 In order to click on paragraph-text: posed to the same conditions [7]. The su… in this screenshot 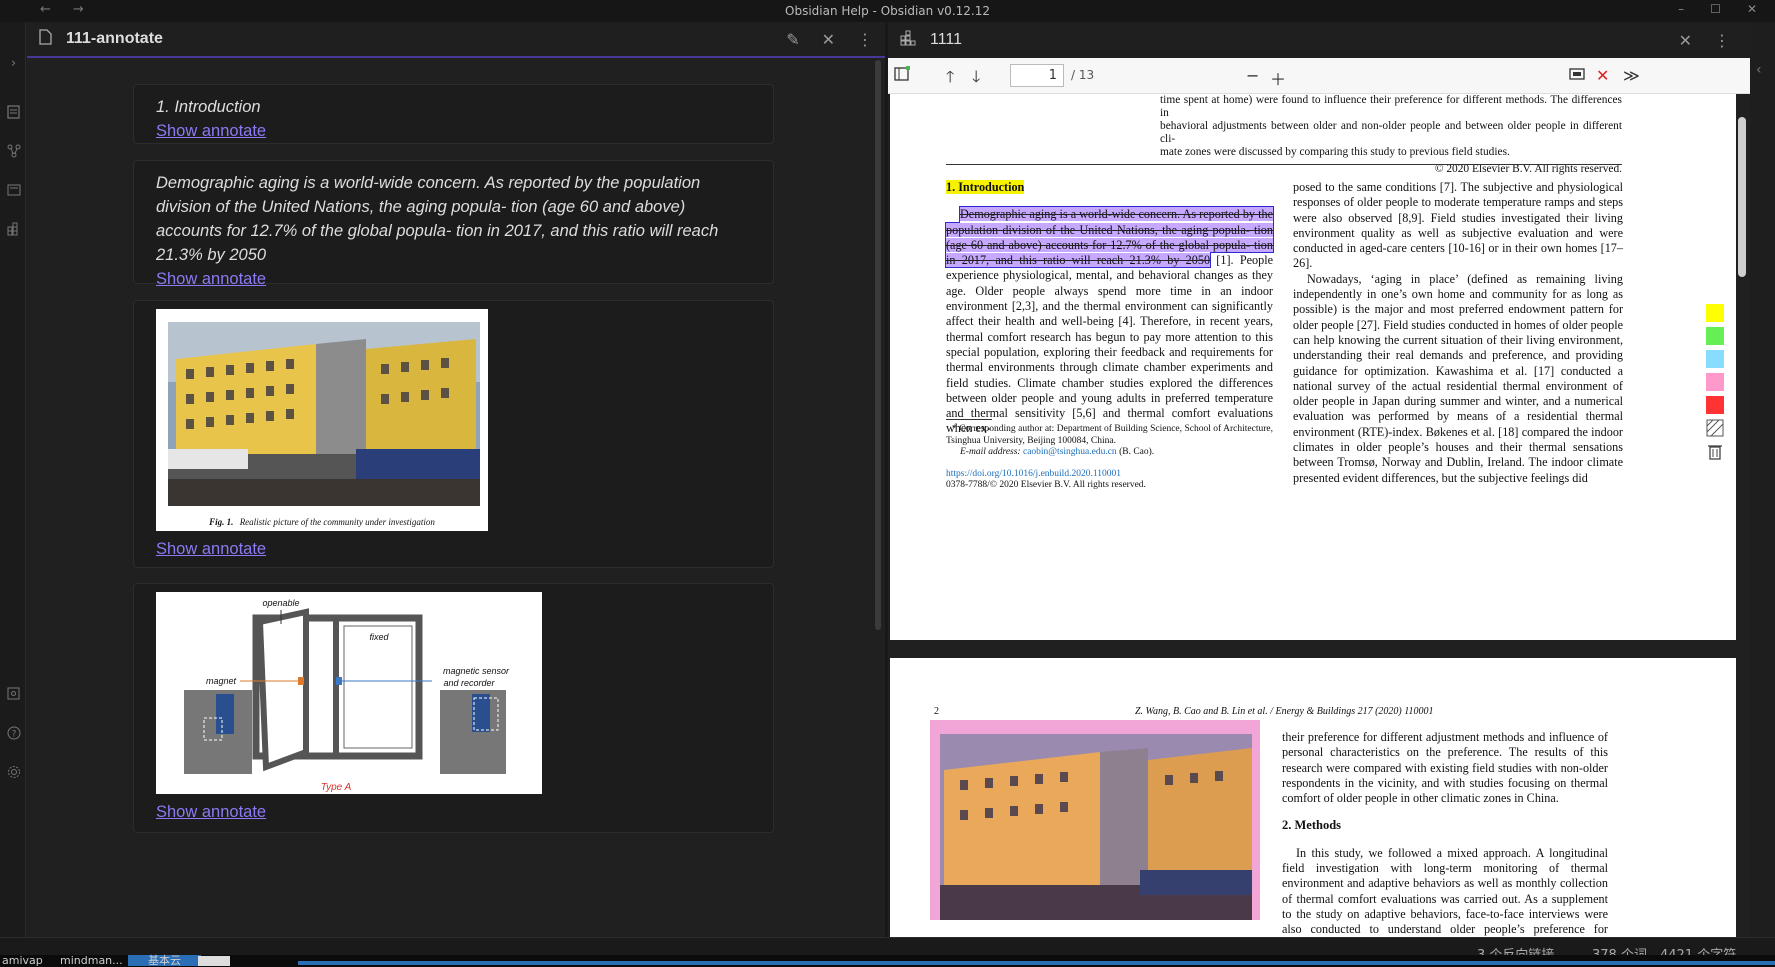, I will do `click(1458, 225)`.